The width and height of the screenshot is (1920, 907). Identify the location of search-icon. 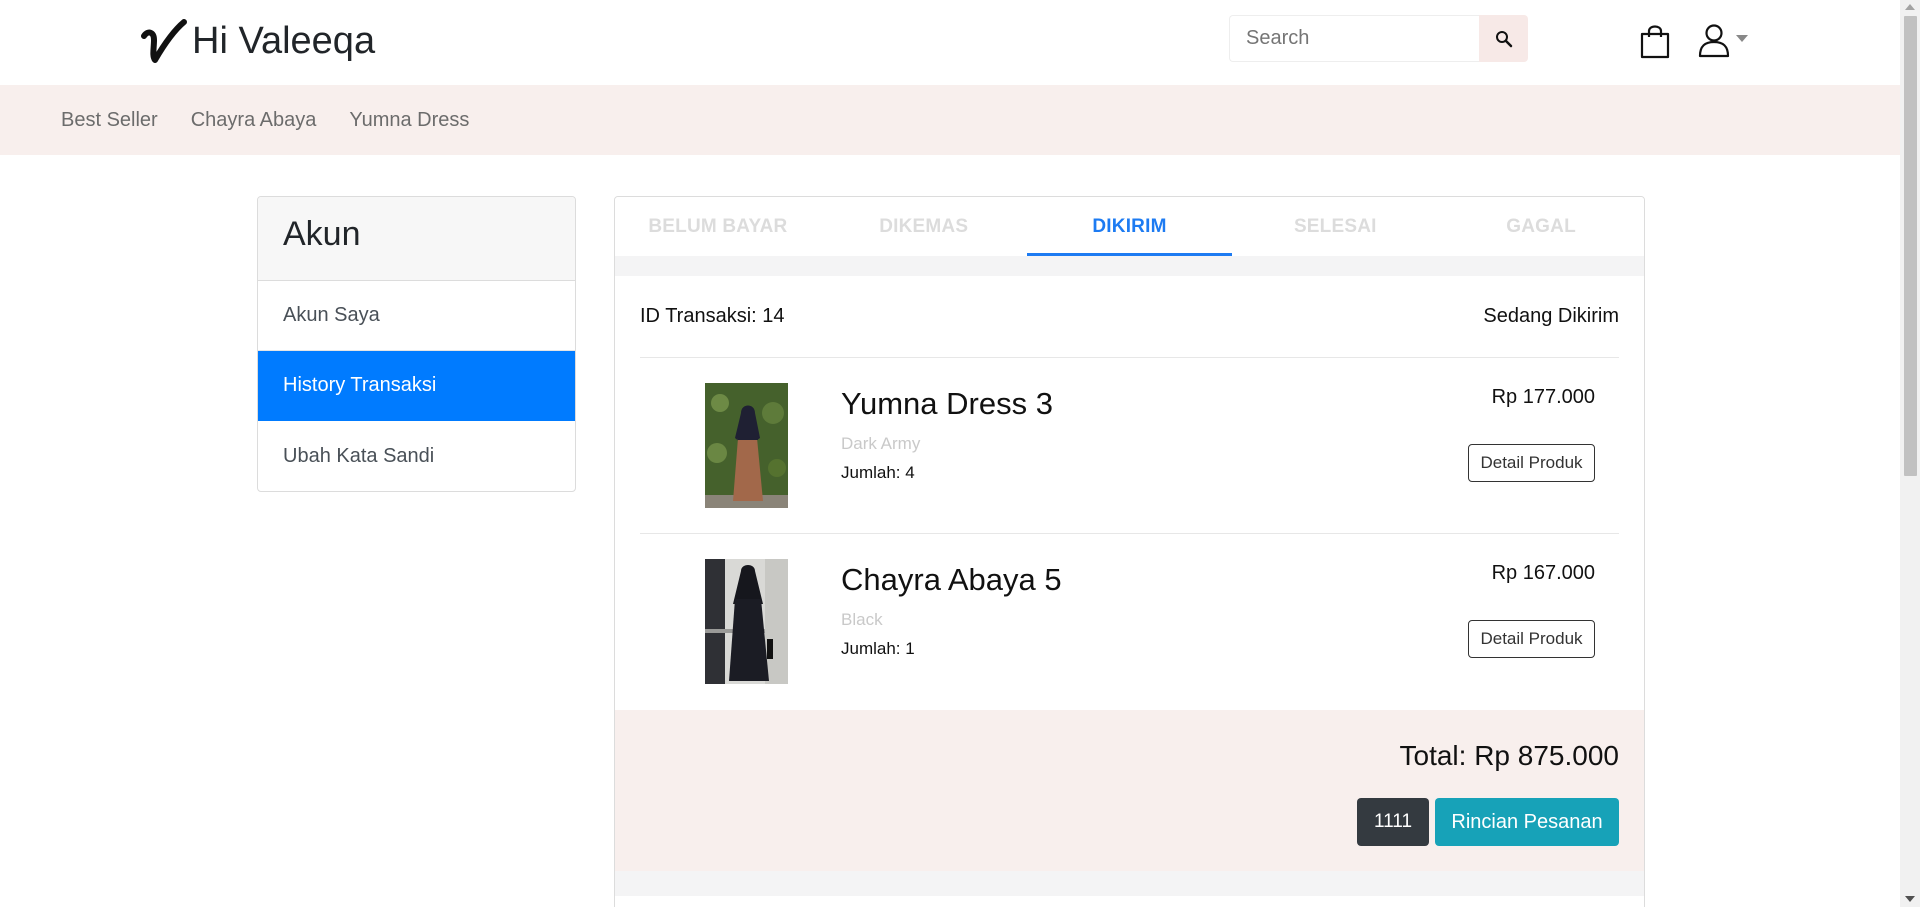
(1503, 38).